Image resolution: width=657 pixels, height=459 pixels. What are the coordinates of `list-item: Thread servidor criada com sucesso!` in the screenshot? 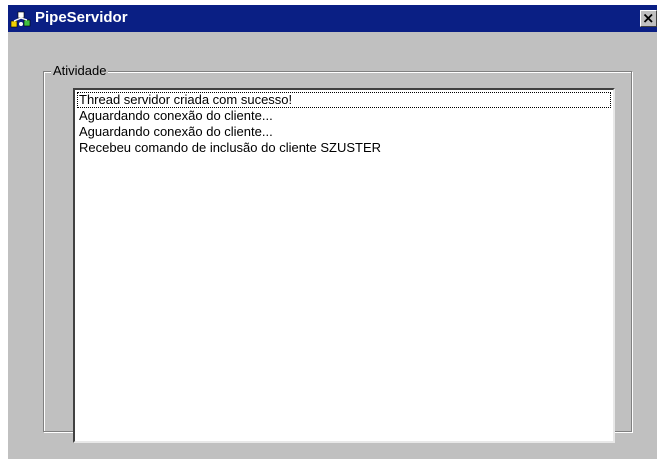 It's located at (344, 100).